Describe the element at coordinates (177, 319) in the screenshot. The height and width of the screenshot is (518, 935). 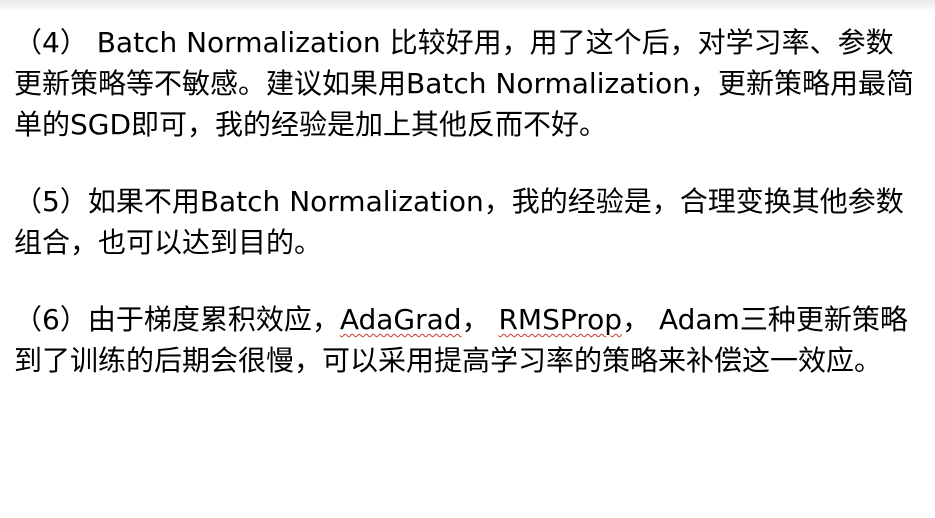
I see `paragraph-6-text-start: （6）由于梯度累积效应，` at that location.